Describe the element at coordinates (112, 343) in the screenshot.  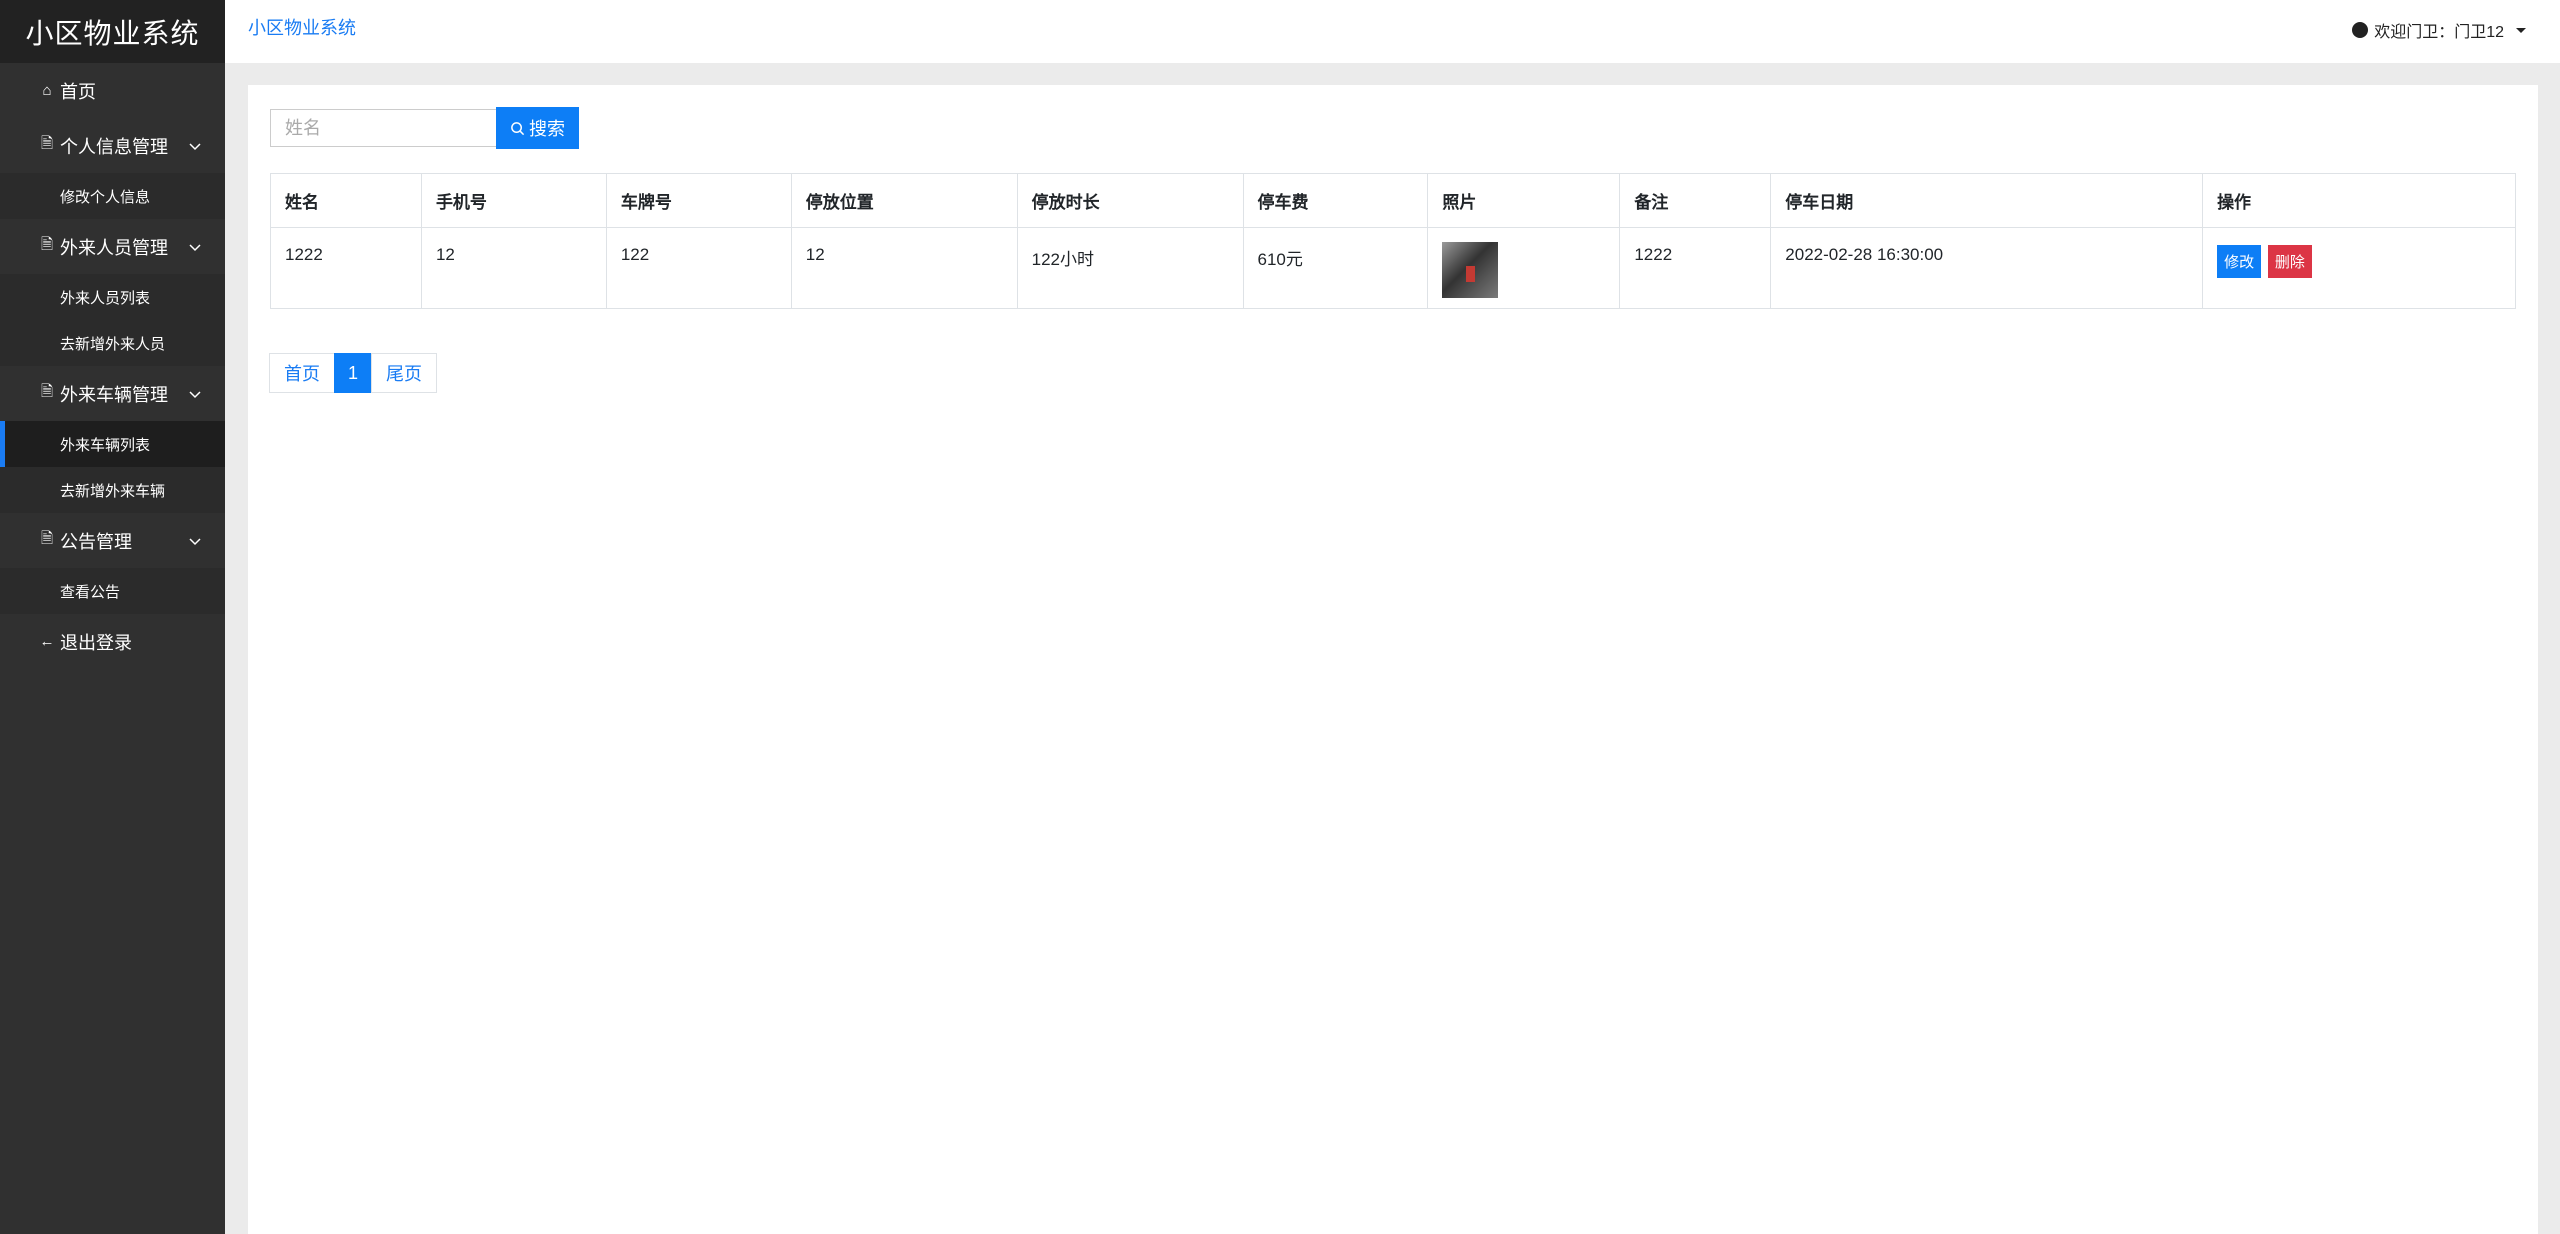
I see `sidebar-item-add-visitor: 去新增外来人员` at that location.